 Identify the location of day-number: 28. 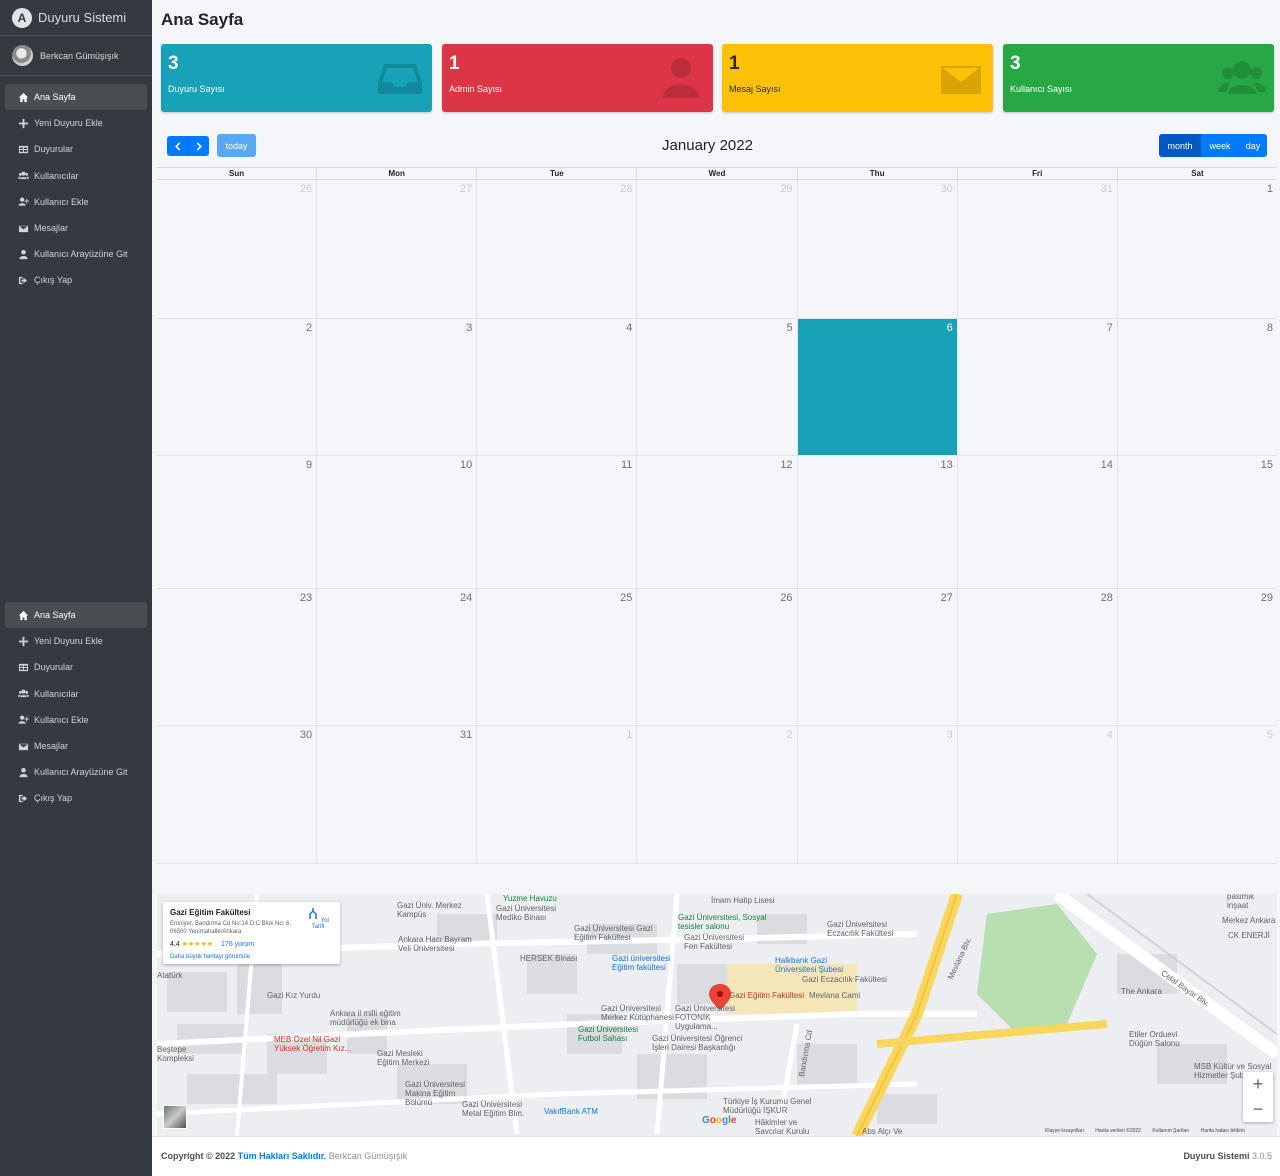
(626, 189).